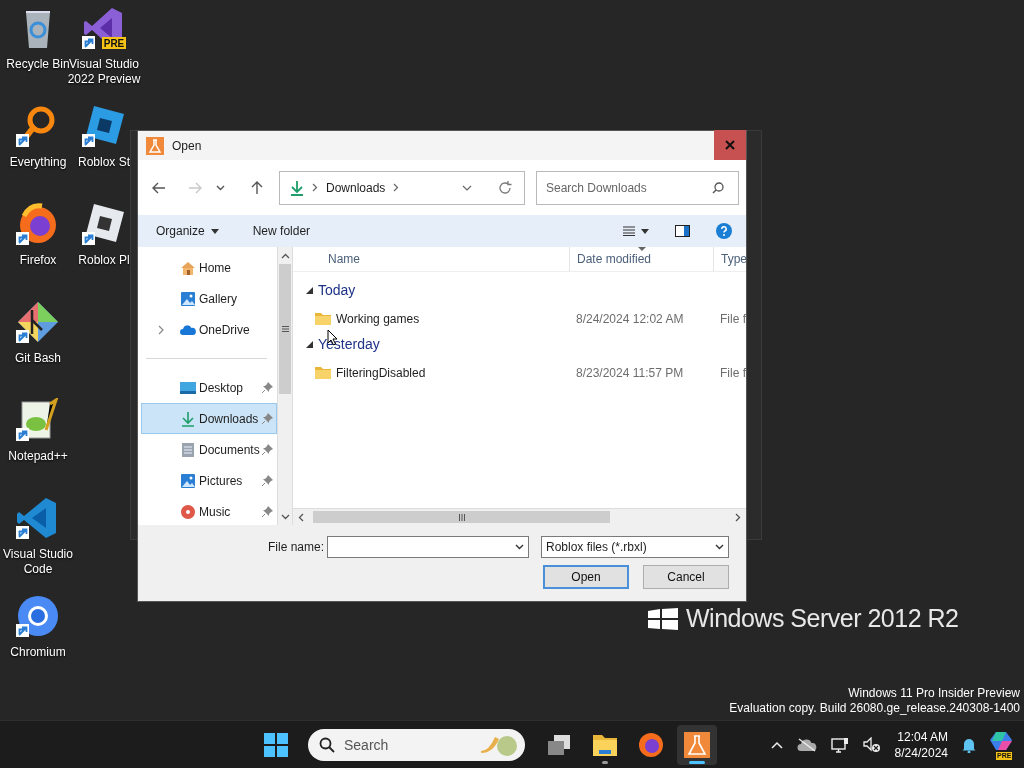 The width and height of the screenshot is (1024, 768). What do you see at coordinates (874, 708) in the screenshot?
I see `activation-text: Evaluation copy. Build 26080.ge_release.240308-1400` at bounding box center [874, 708].